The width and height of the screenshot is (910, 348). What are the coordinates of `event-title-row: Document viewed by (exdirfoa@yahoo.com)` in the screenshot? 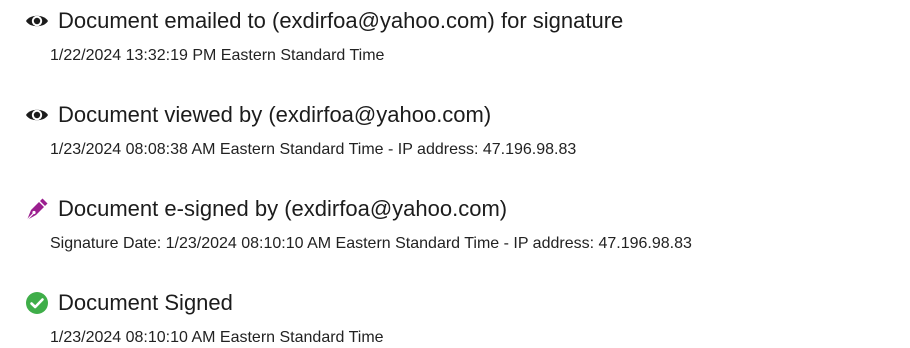 It's located at (257, 115).